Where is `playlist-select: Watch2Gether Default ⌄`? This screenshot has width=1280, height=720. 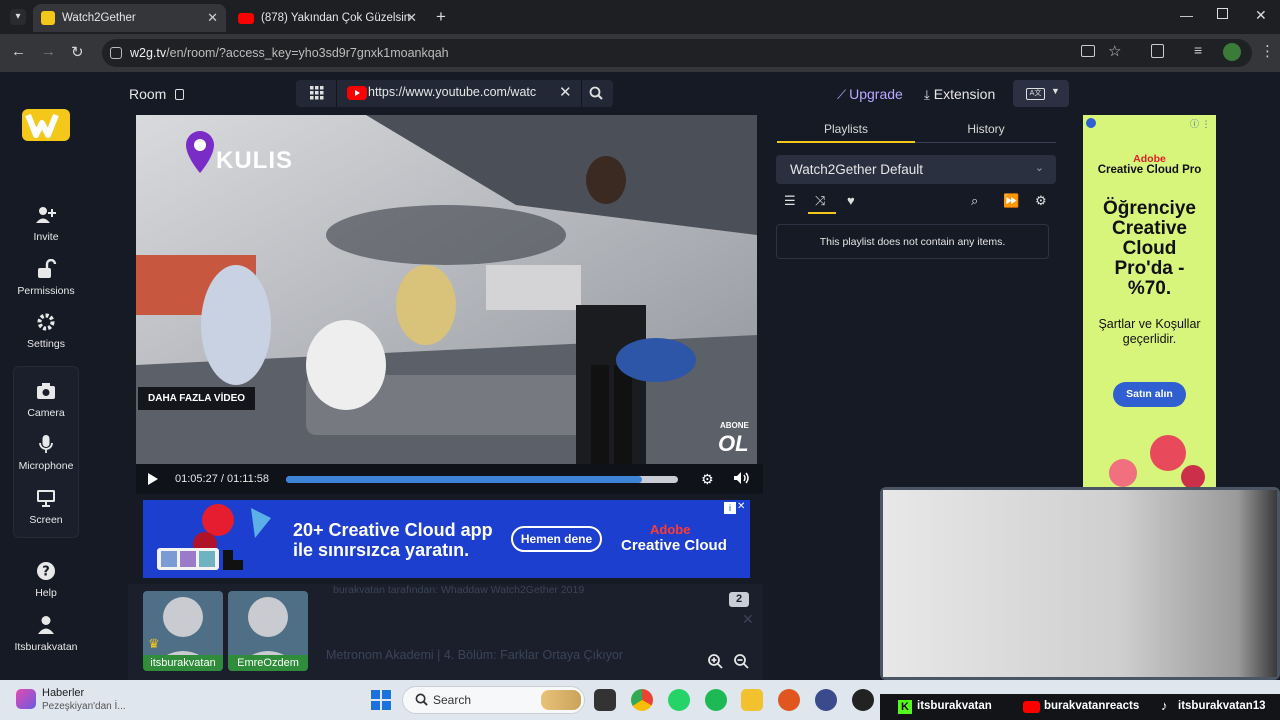 playlist-select: Watch2Gether Default ⌄ is located at coordinates (916, 169).